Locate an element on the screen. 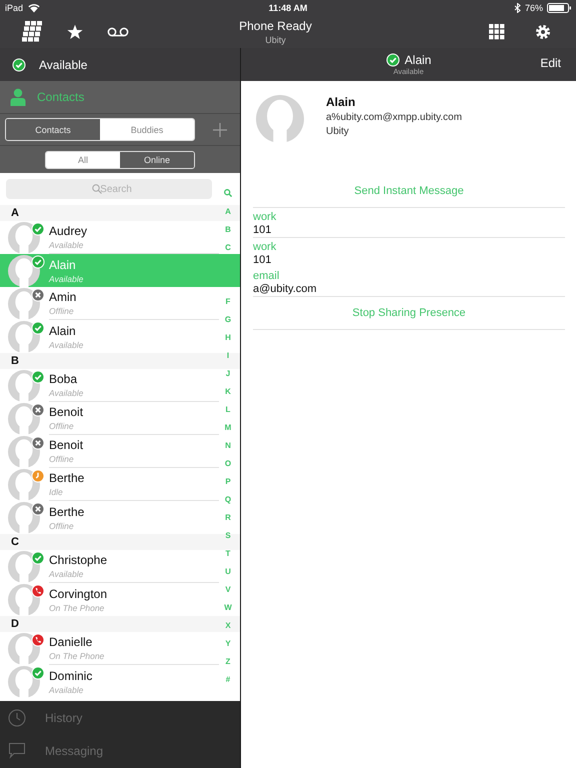  index-letter: U is located at coordinates (228, 571).